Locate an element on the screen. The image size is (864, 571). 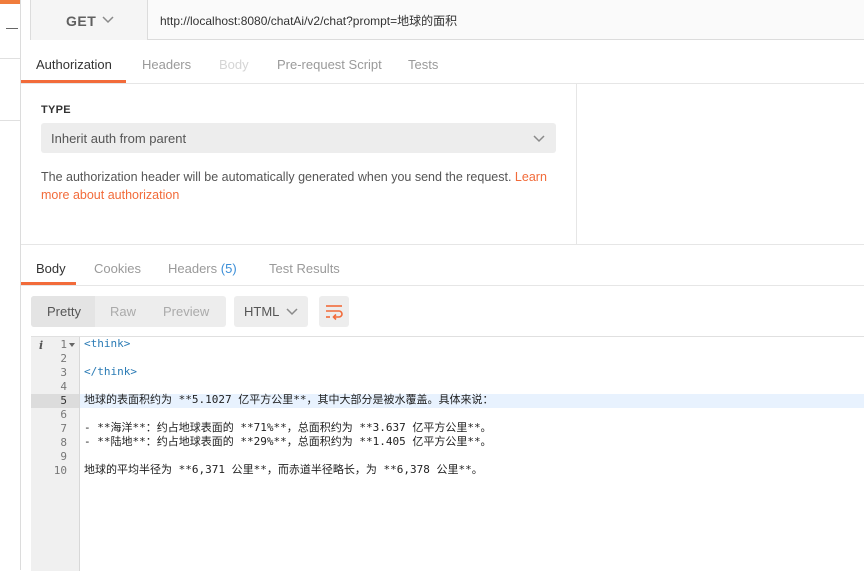
line-number: 6 is located at coordinates (63, 414).